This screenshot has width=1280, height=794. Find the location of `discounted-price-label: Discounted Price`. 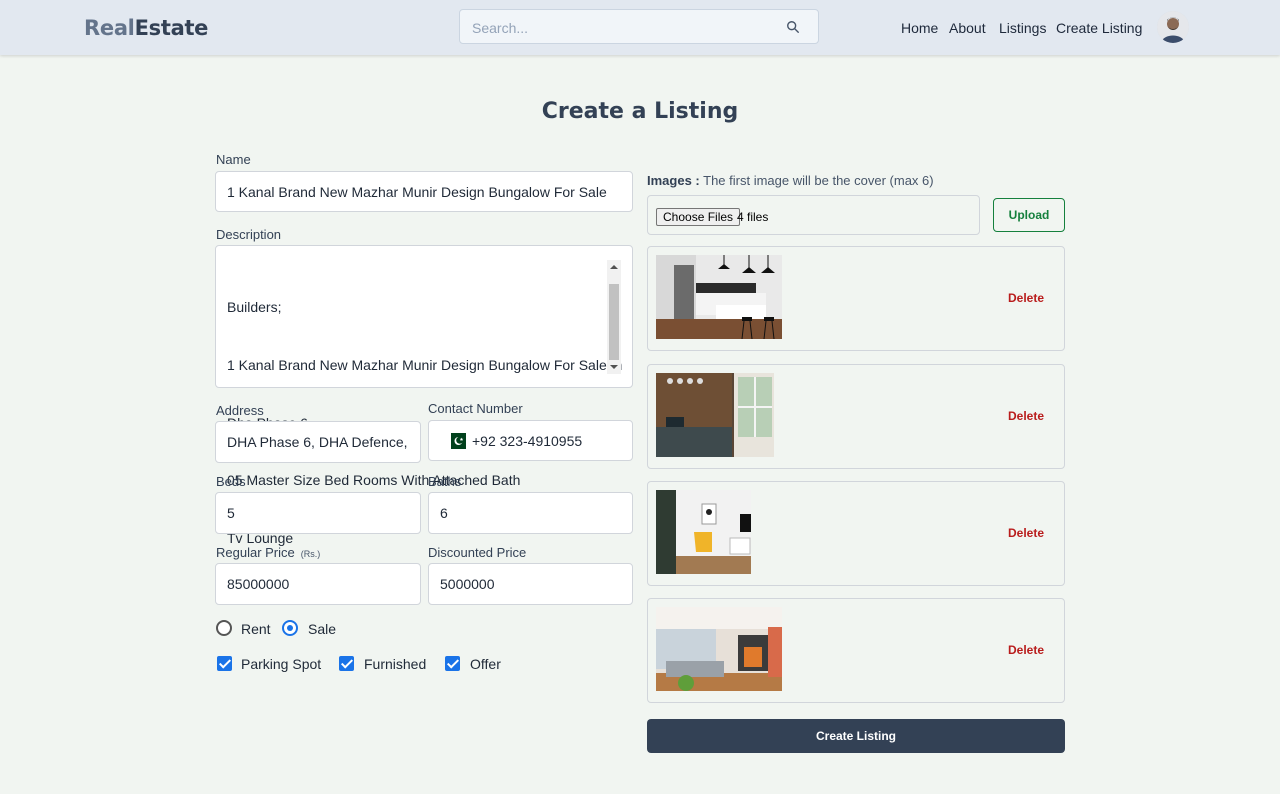

discounted-price-label: Discounted Price is located at coordinates (477, 552).